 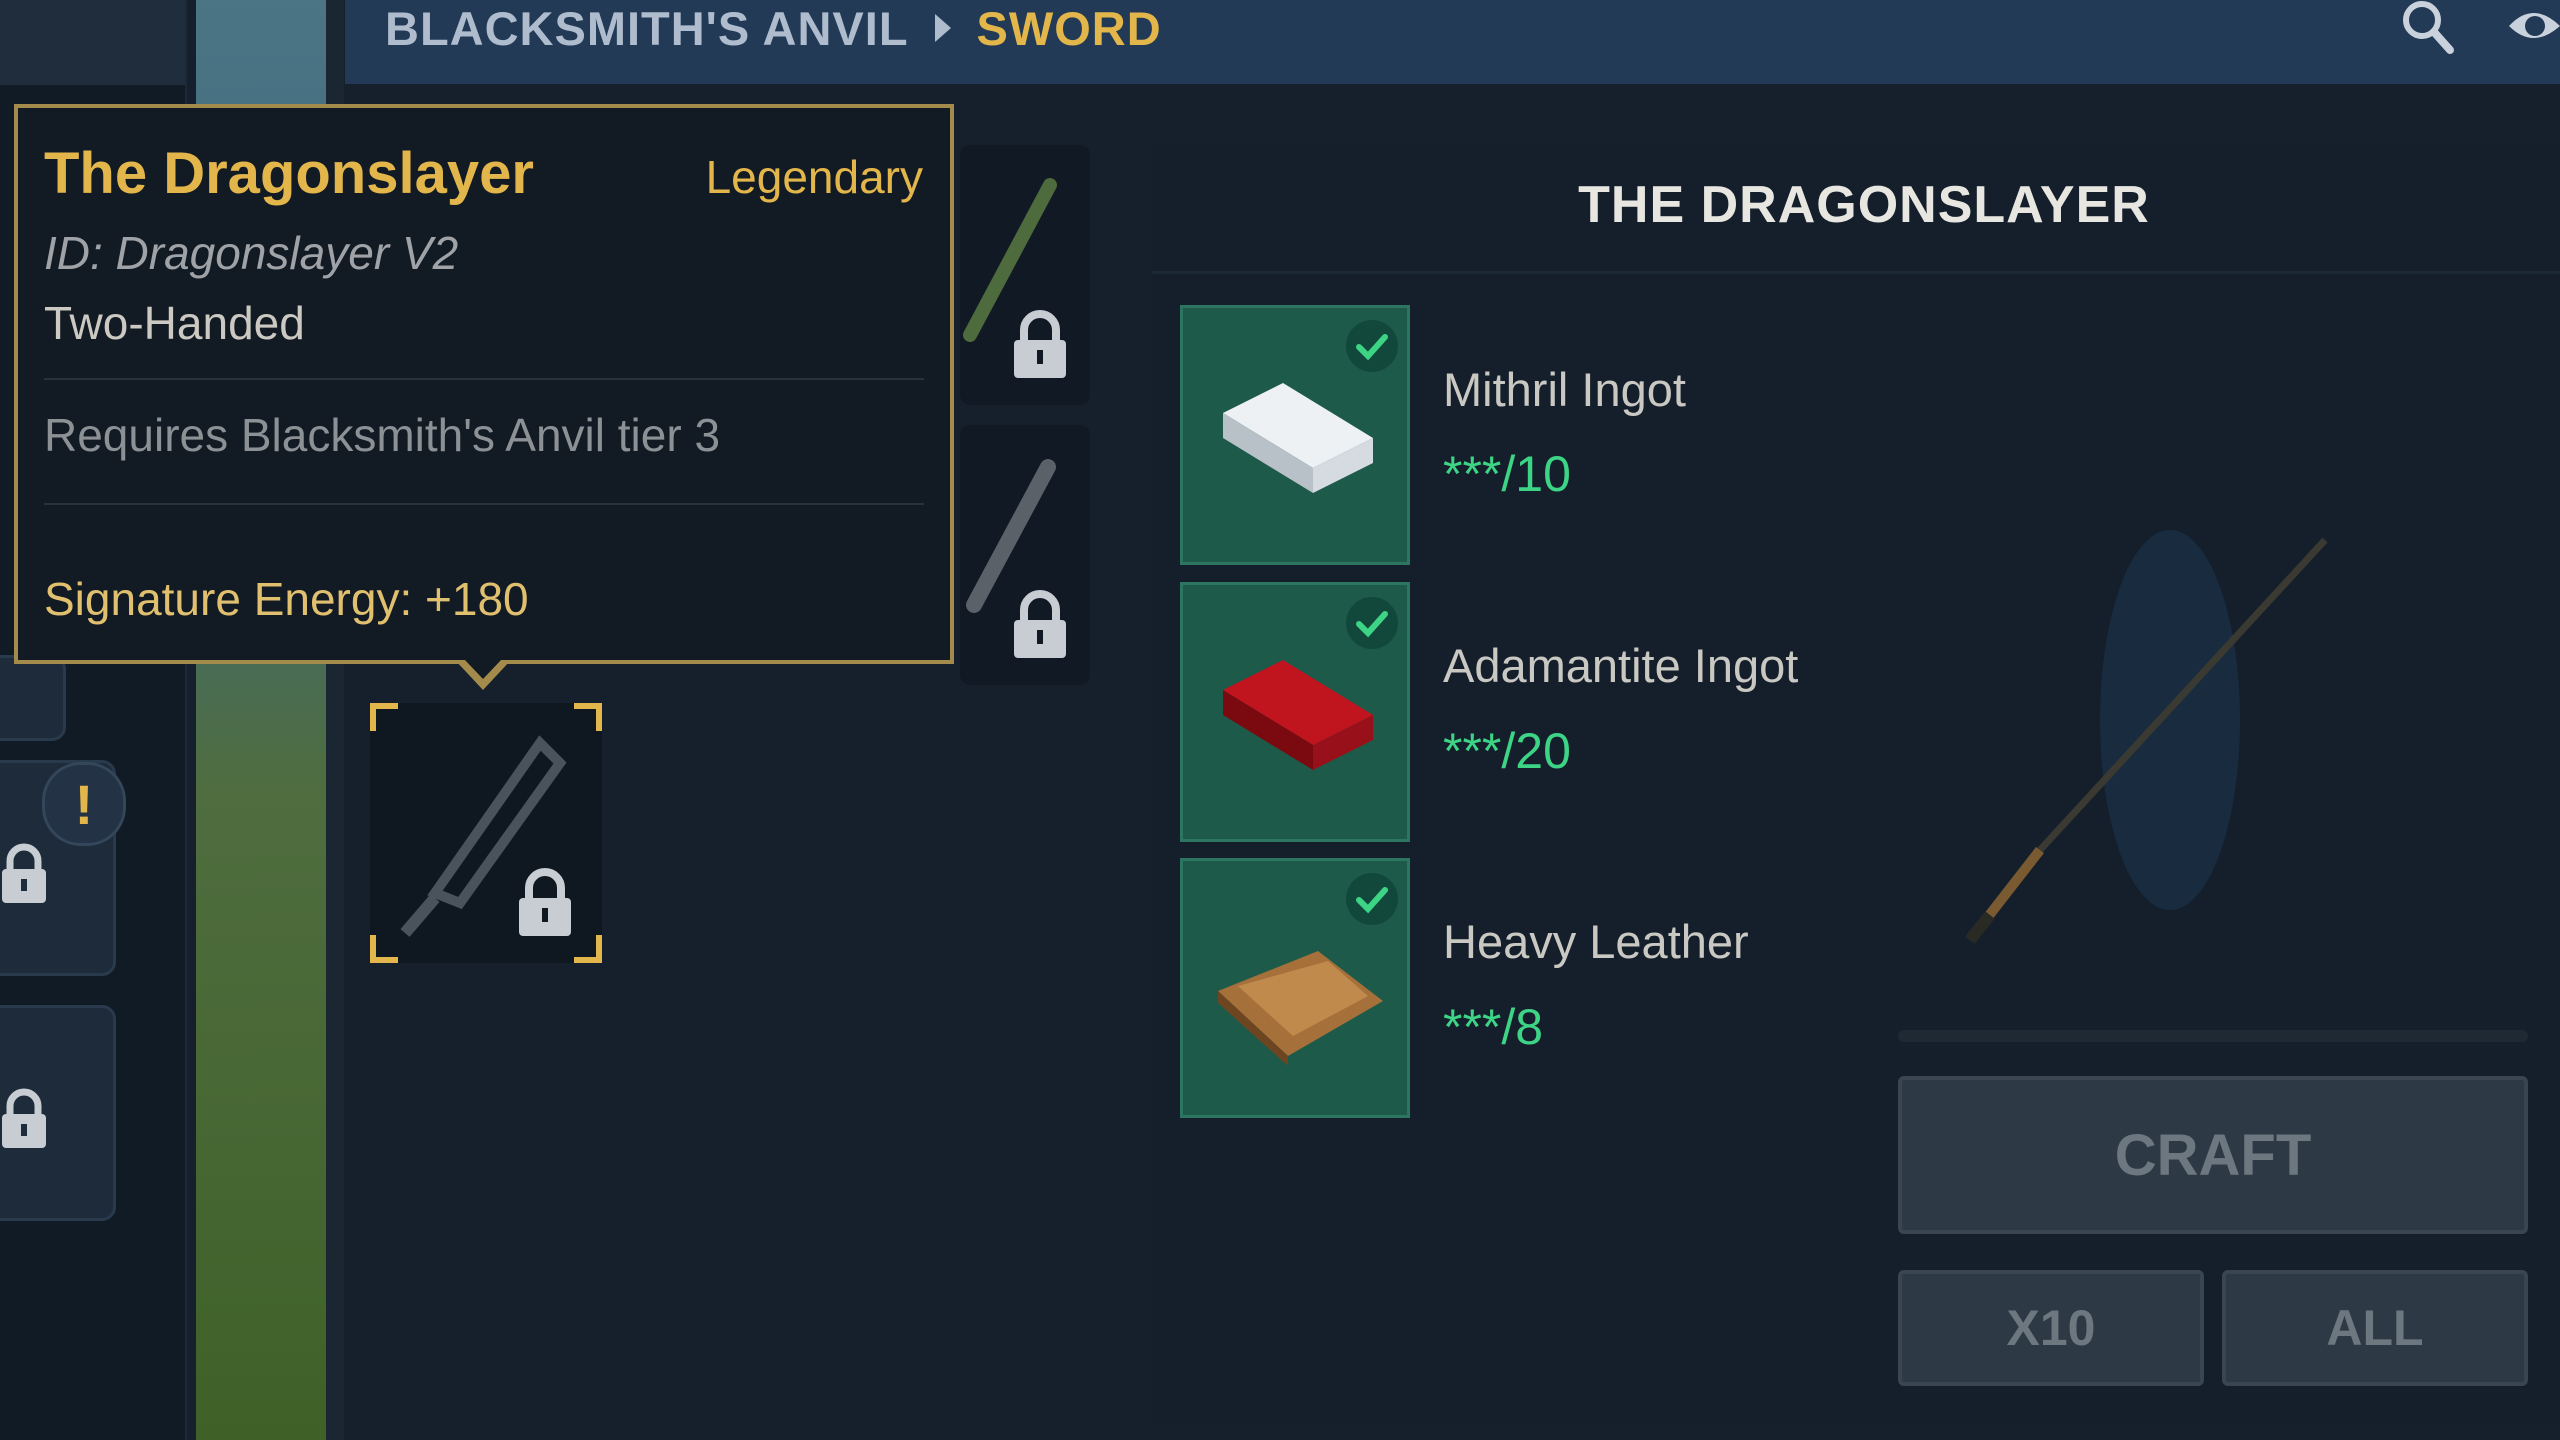 I want to click on craft-progress-bar, so click(x=2213, y=1036).